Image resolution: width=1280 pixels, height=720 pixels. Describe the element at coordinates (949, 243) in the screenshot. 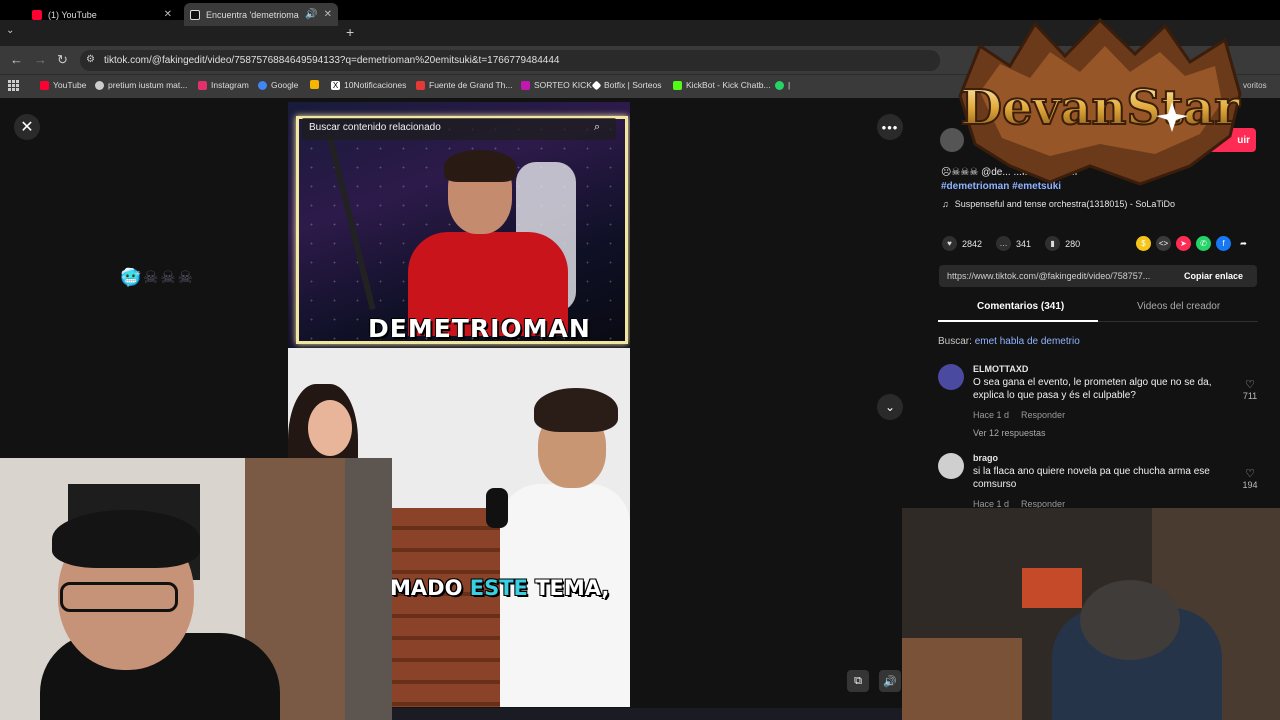

I see `heart-icon: ♥` at that location.